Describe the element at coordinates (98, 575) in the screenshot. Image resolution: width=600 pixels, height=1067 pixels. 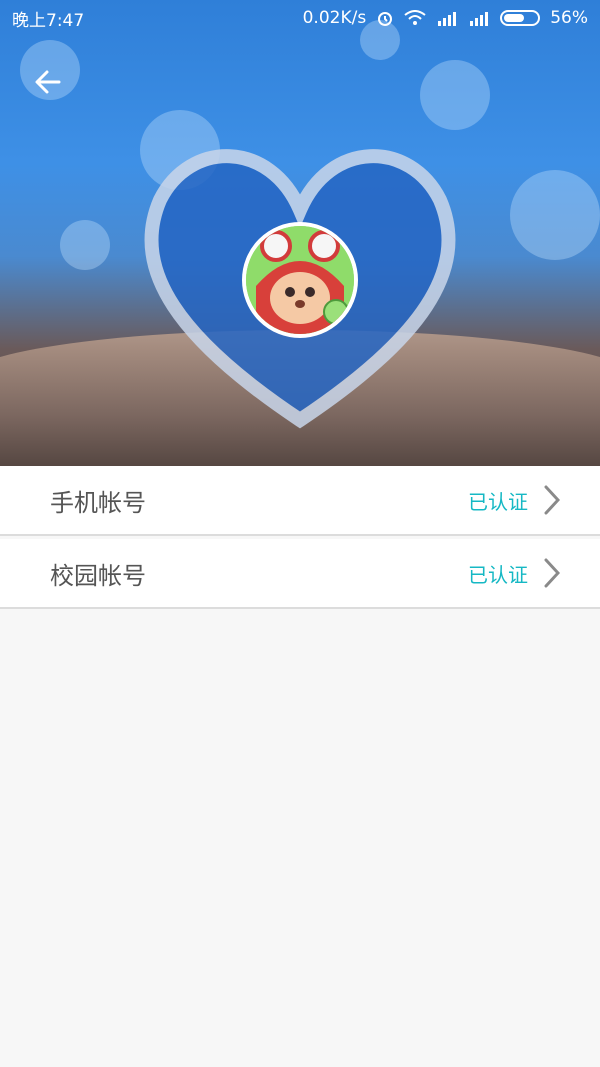
I see `account-label: 校园帐号` at that location.